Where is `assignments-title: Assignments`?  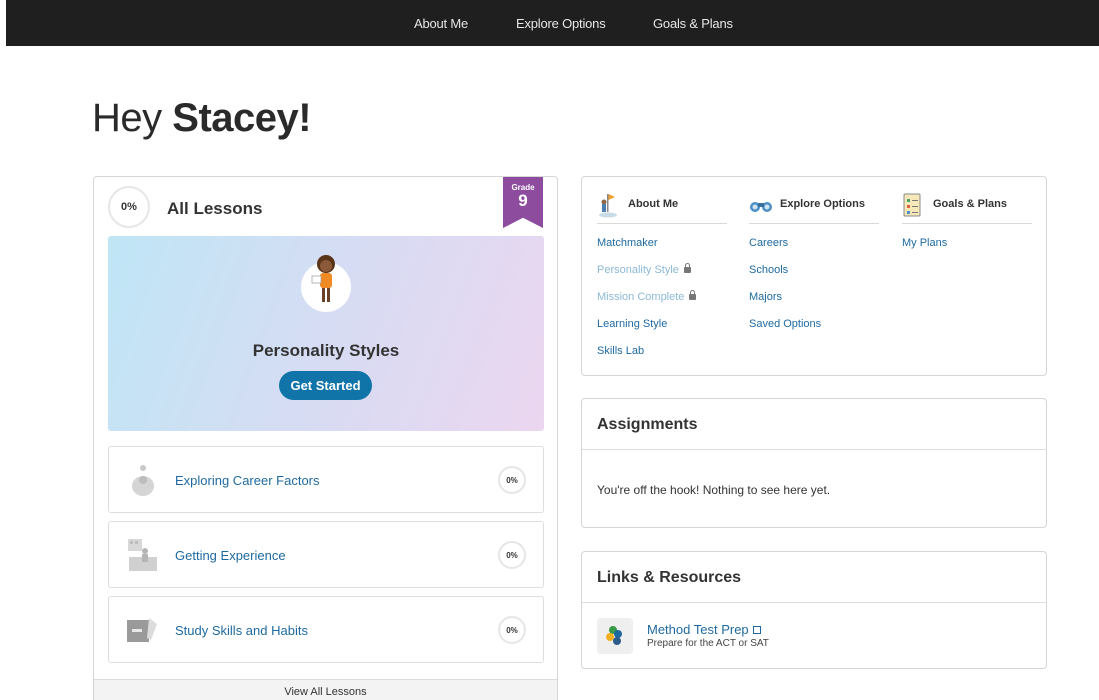
assignments-title: Assignments is located at coordinates (814, 424).